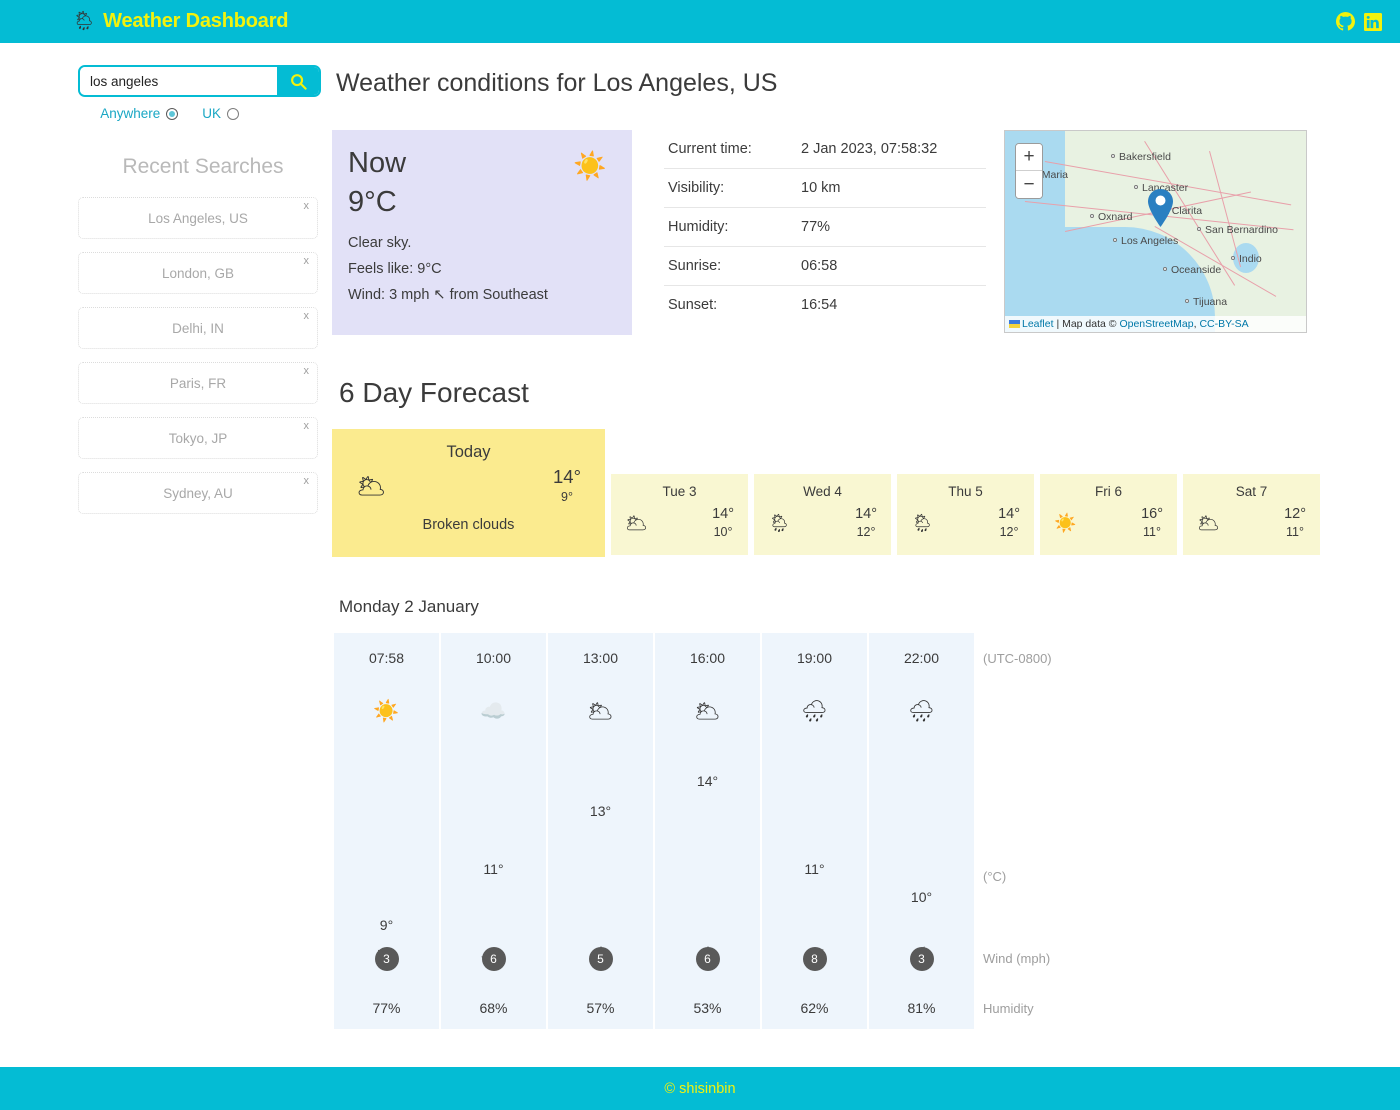 Image resolution: width=1400 pixels, height=1110 pixels. Describe the element at coordinates (172, 113) in the screenshot. I see `radio-anywhere-icon` at that location.